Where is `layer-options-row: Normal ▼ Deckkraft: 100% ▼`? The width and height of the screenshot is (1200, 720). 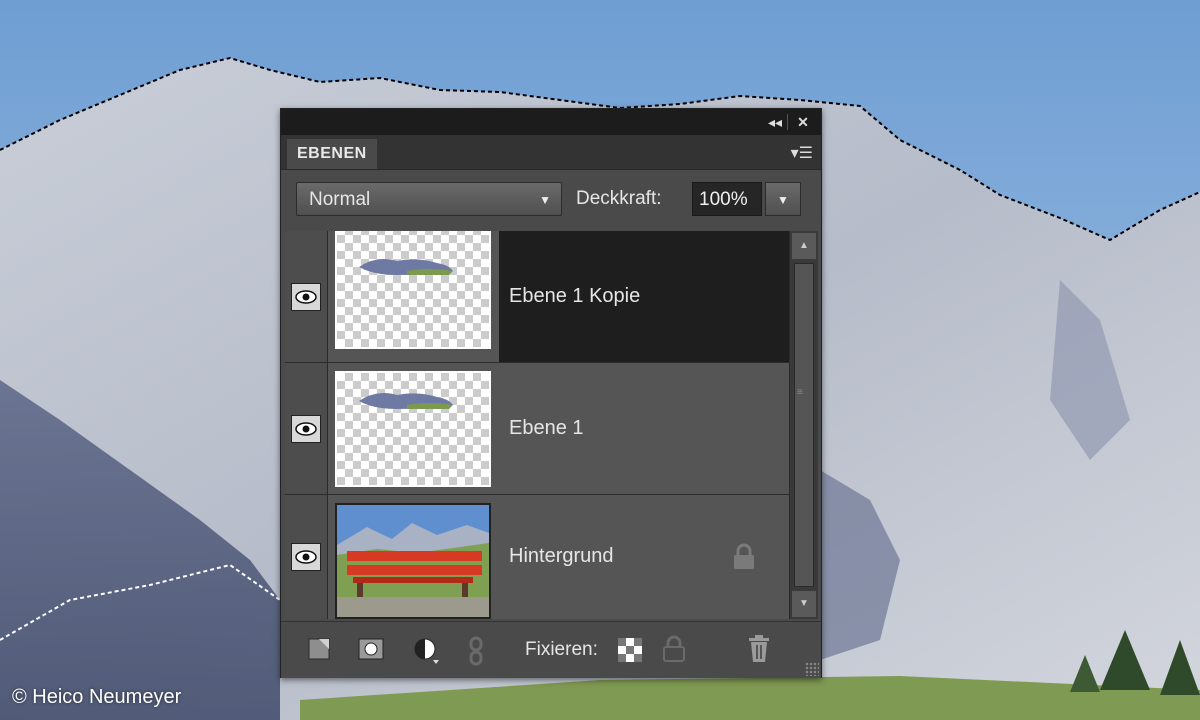 layer-options-row: Normal ▼ Deckkraft: 100% ▼ is located at coordinates (551, 200).